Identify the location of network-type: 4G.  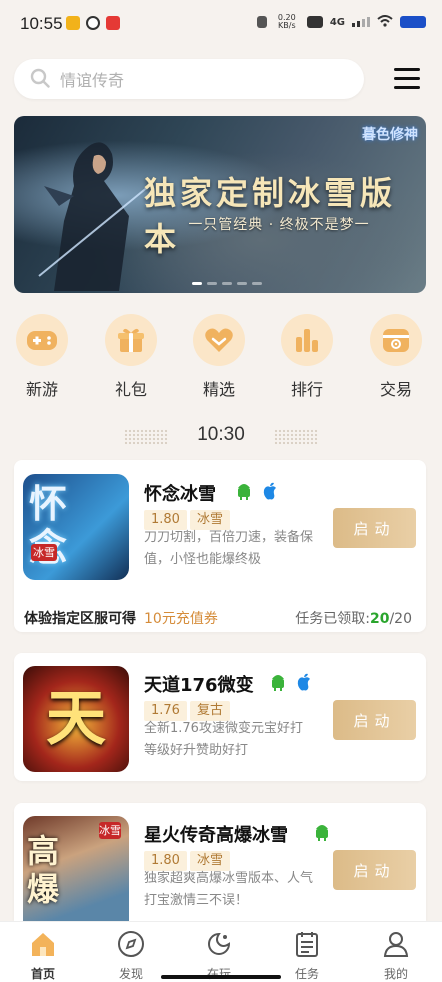
(337, 22).